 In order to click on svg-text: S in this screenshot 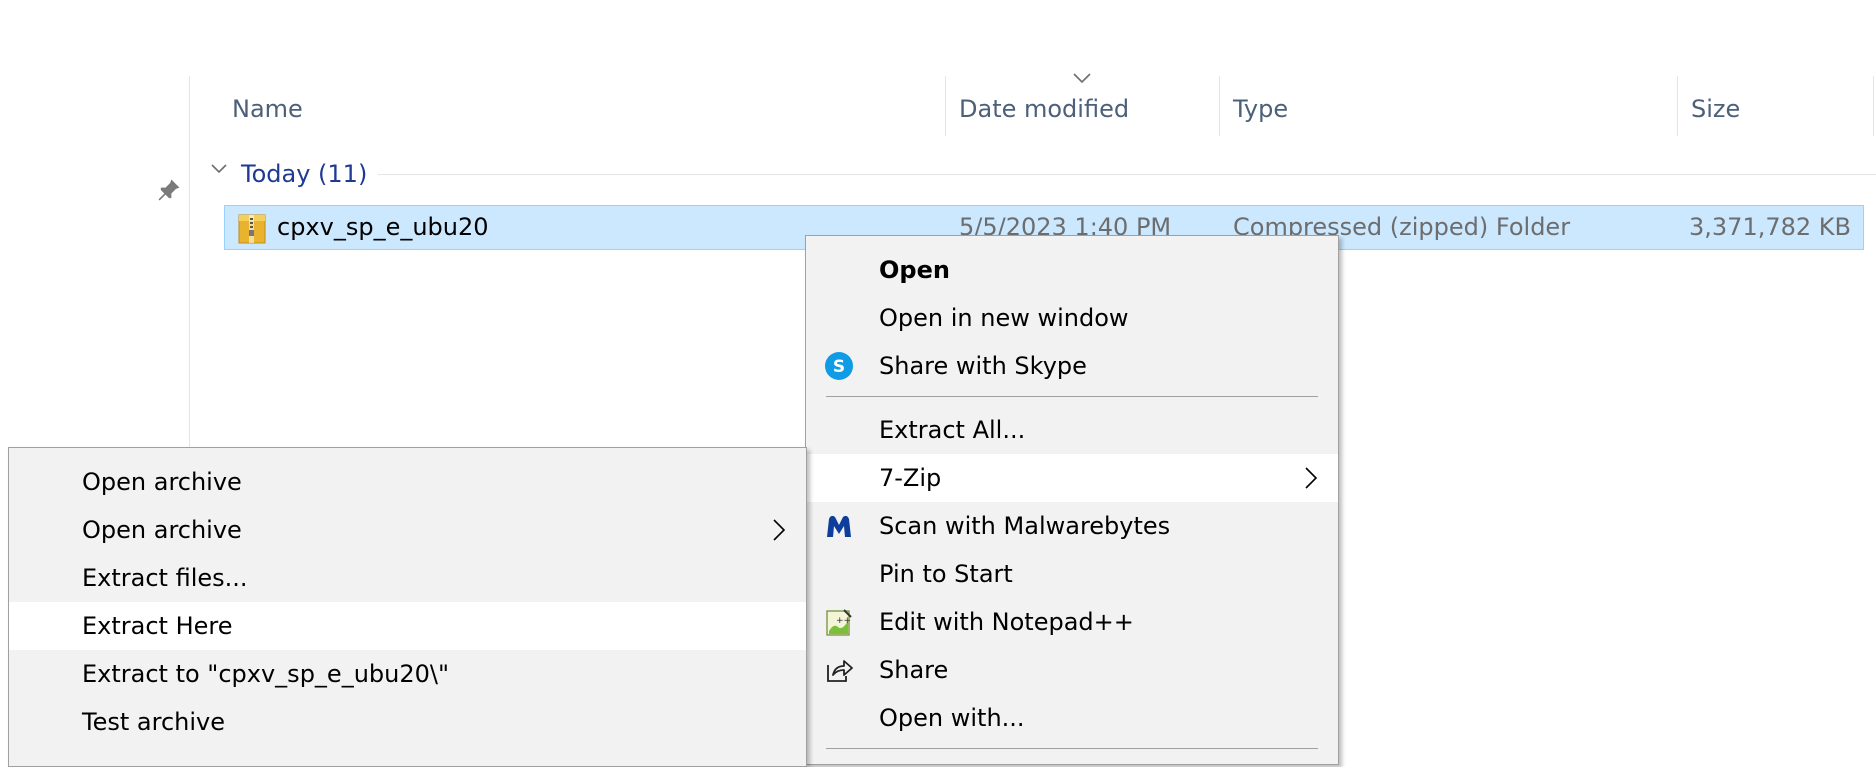, I will do `click(839, 367)`.